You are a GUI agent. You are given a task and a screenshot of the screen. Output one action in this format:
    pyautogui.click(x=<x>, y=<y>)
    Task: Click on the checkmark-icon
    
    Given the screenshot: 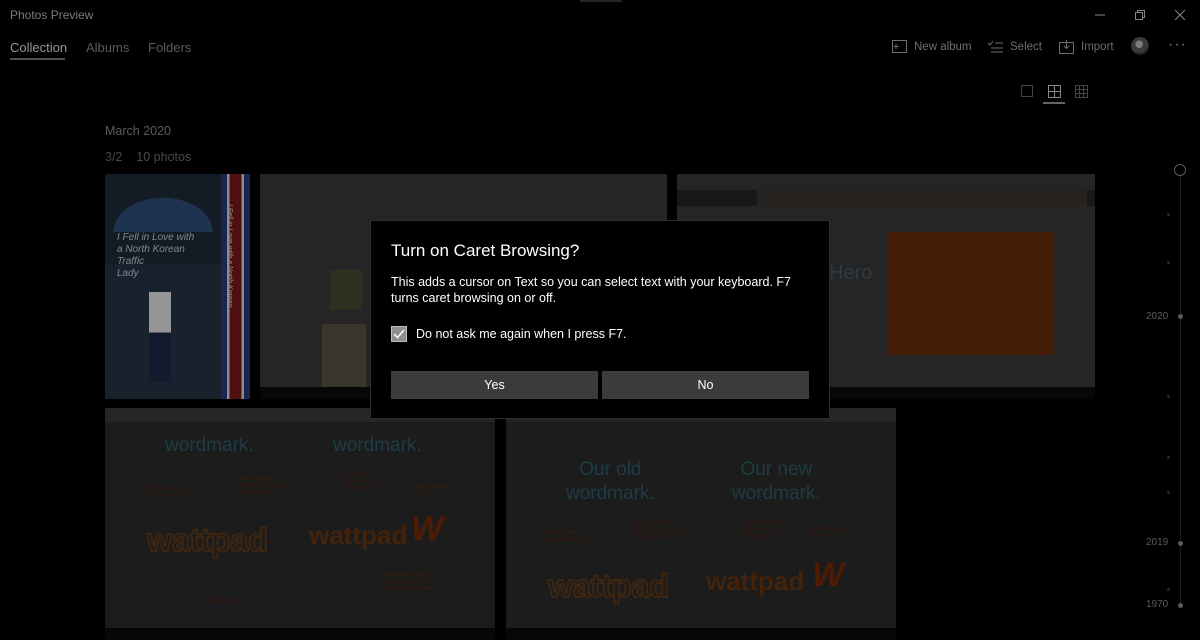 What is the action you would take?
    pyautogui.click(x=399, y=334)
    